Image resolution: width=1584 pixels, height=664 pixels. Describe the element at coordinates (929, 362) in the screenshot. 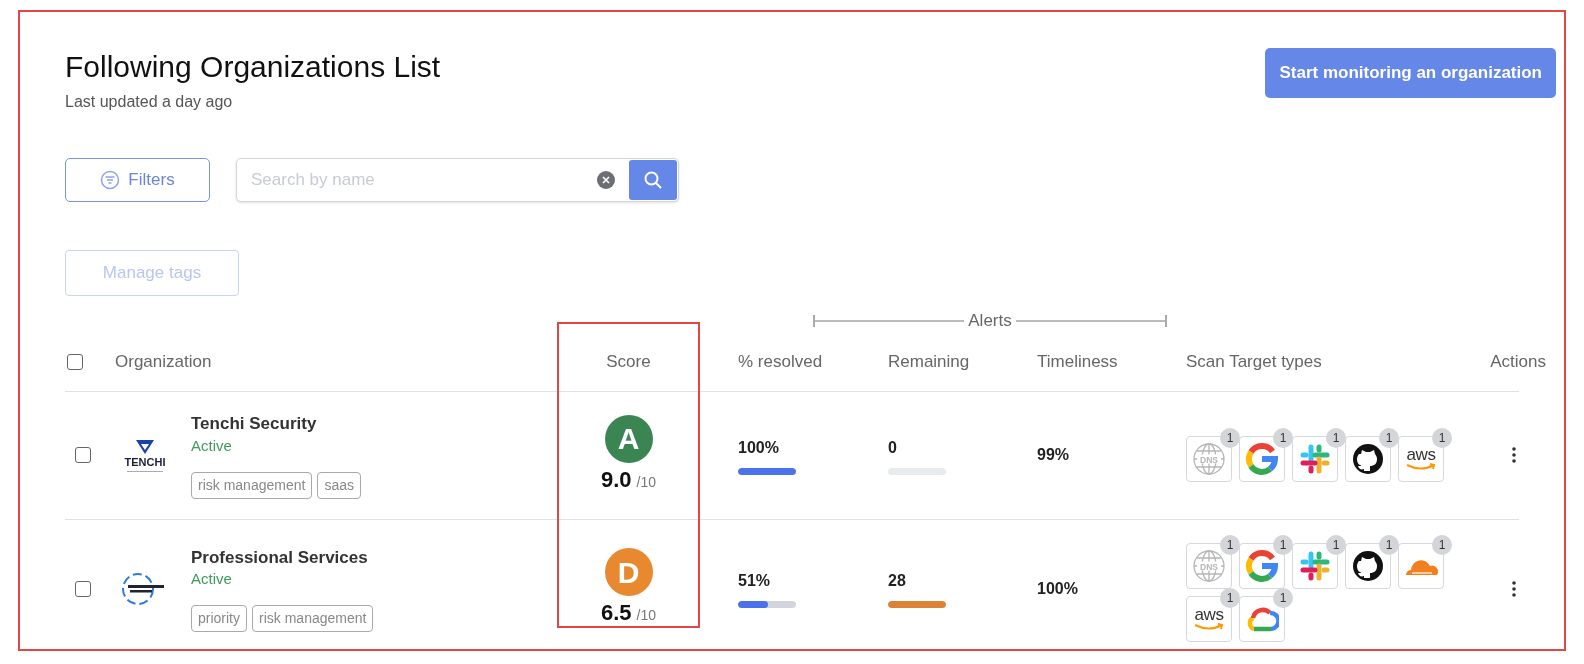

I see `column-header: Remaining` at that location.